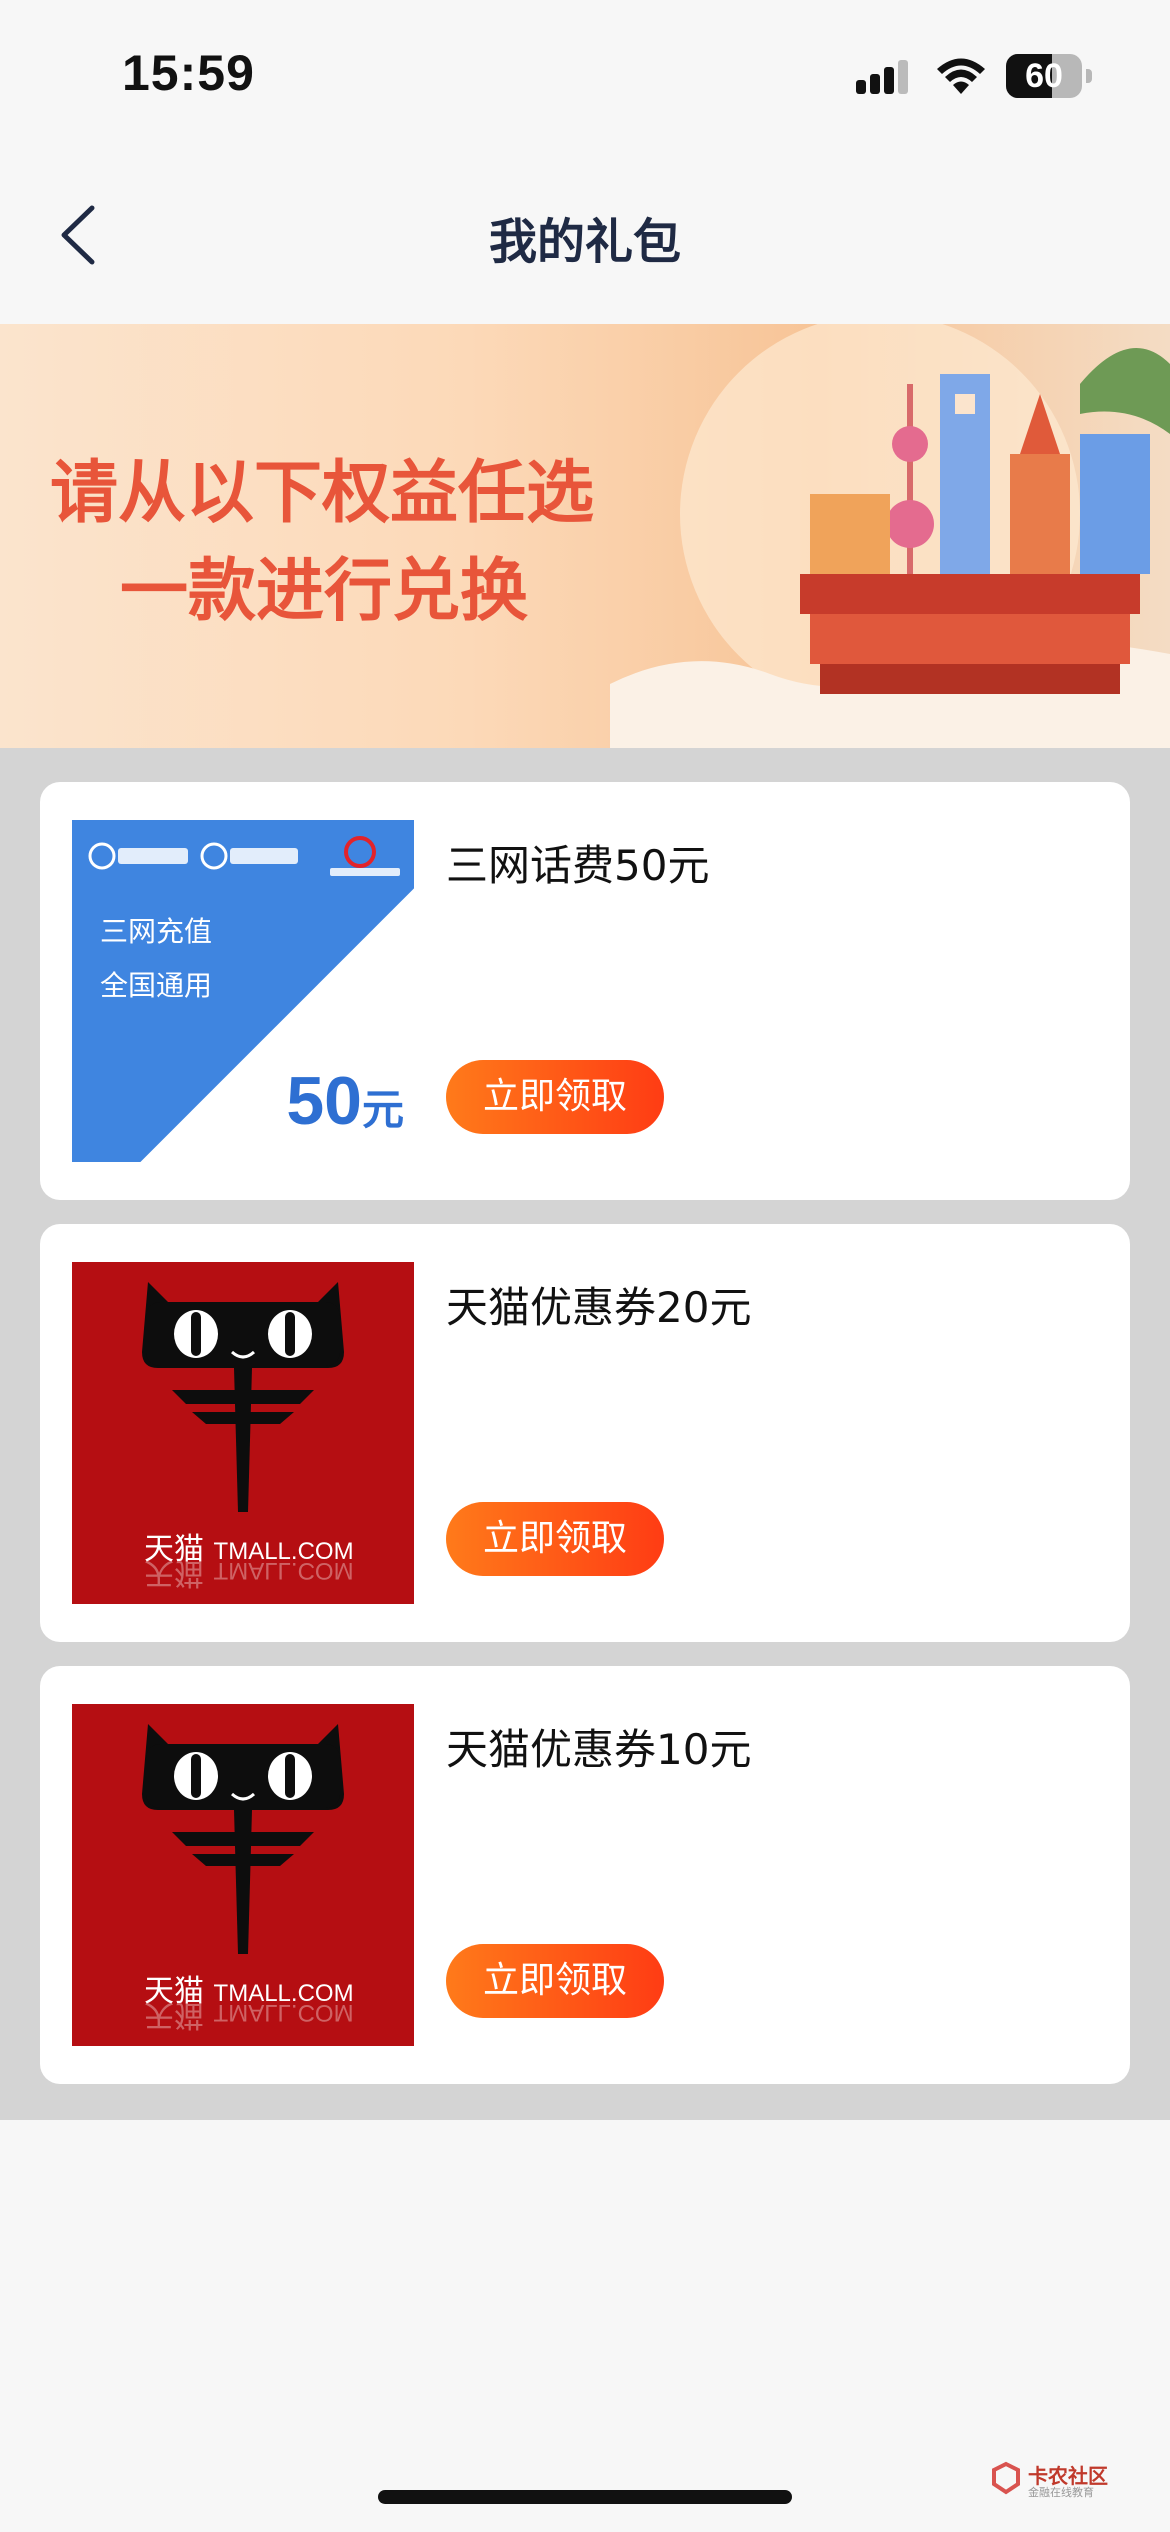  What do you see at coordinates (882, 77) in the screenshot?
I see `cellular-signal-icon` at bounding box center [882, 77].